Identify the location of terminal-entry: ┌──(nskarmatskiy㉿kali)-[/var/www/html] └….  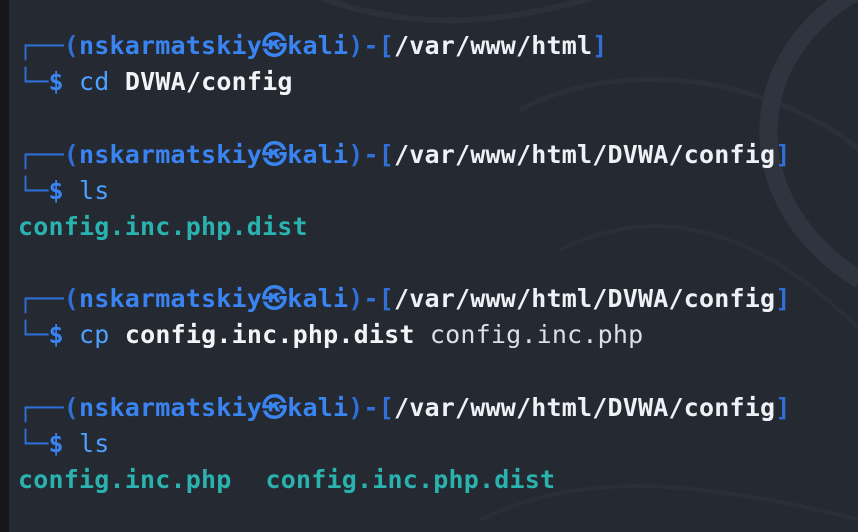
(313, 64).